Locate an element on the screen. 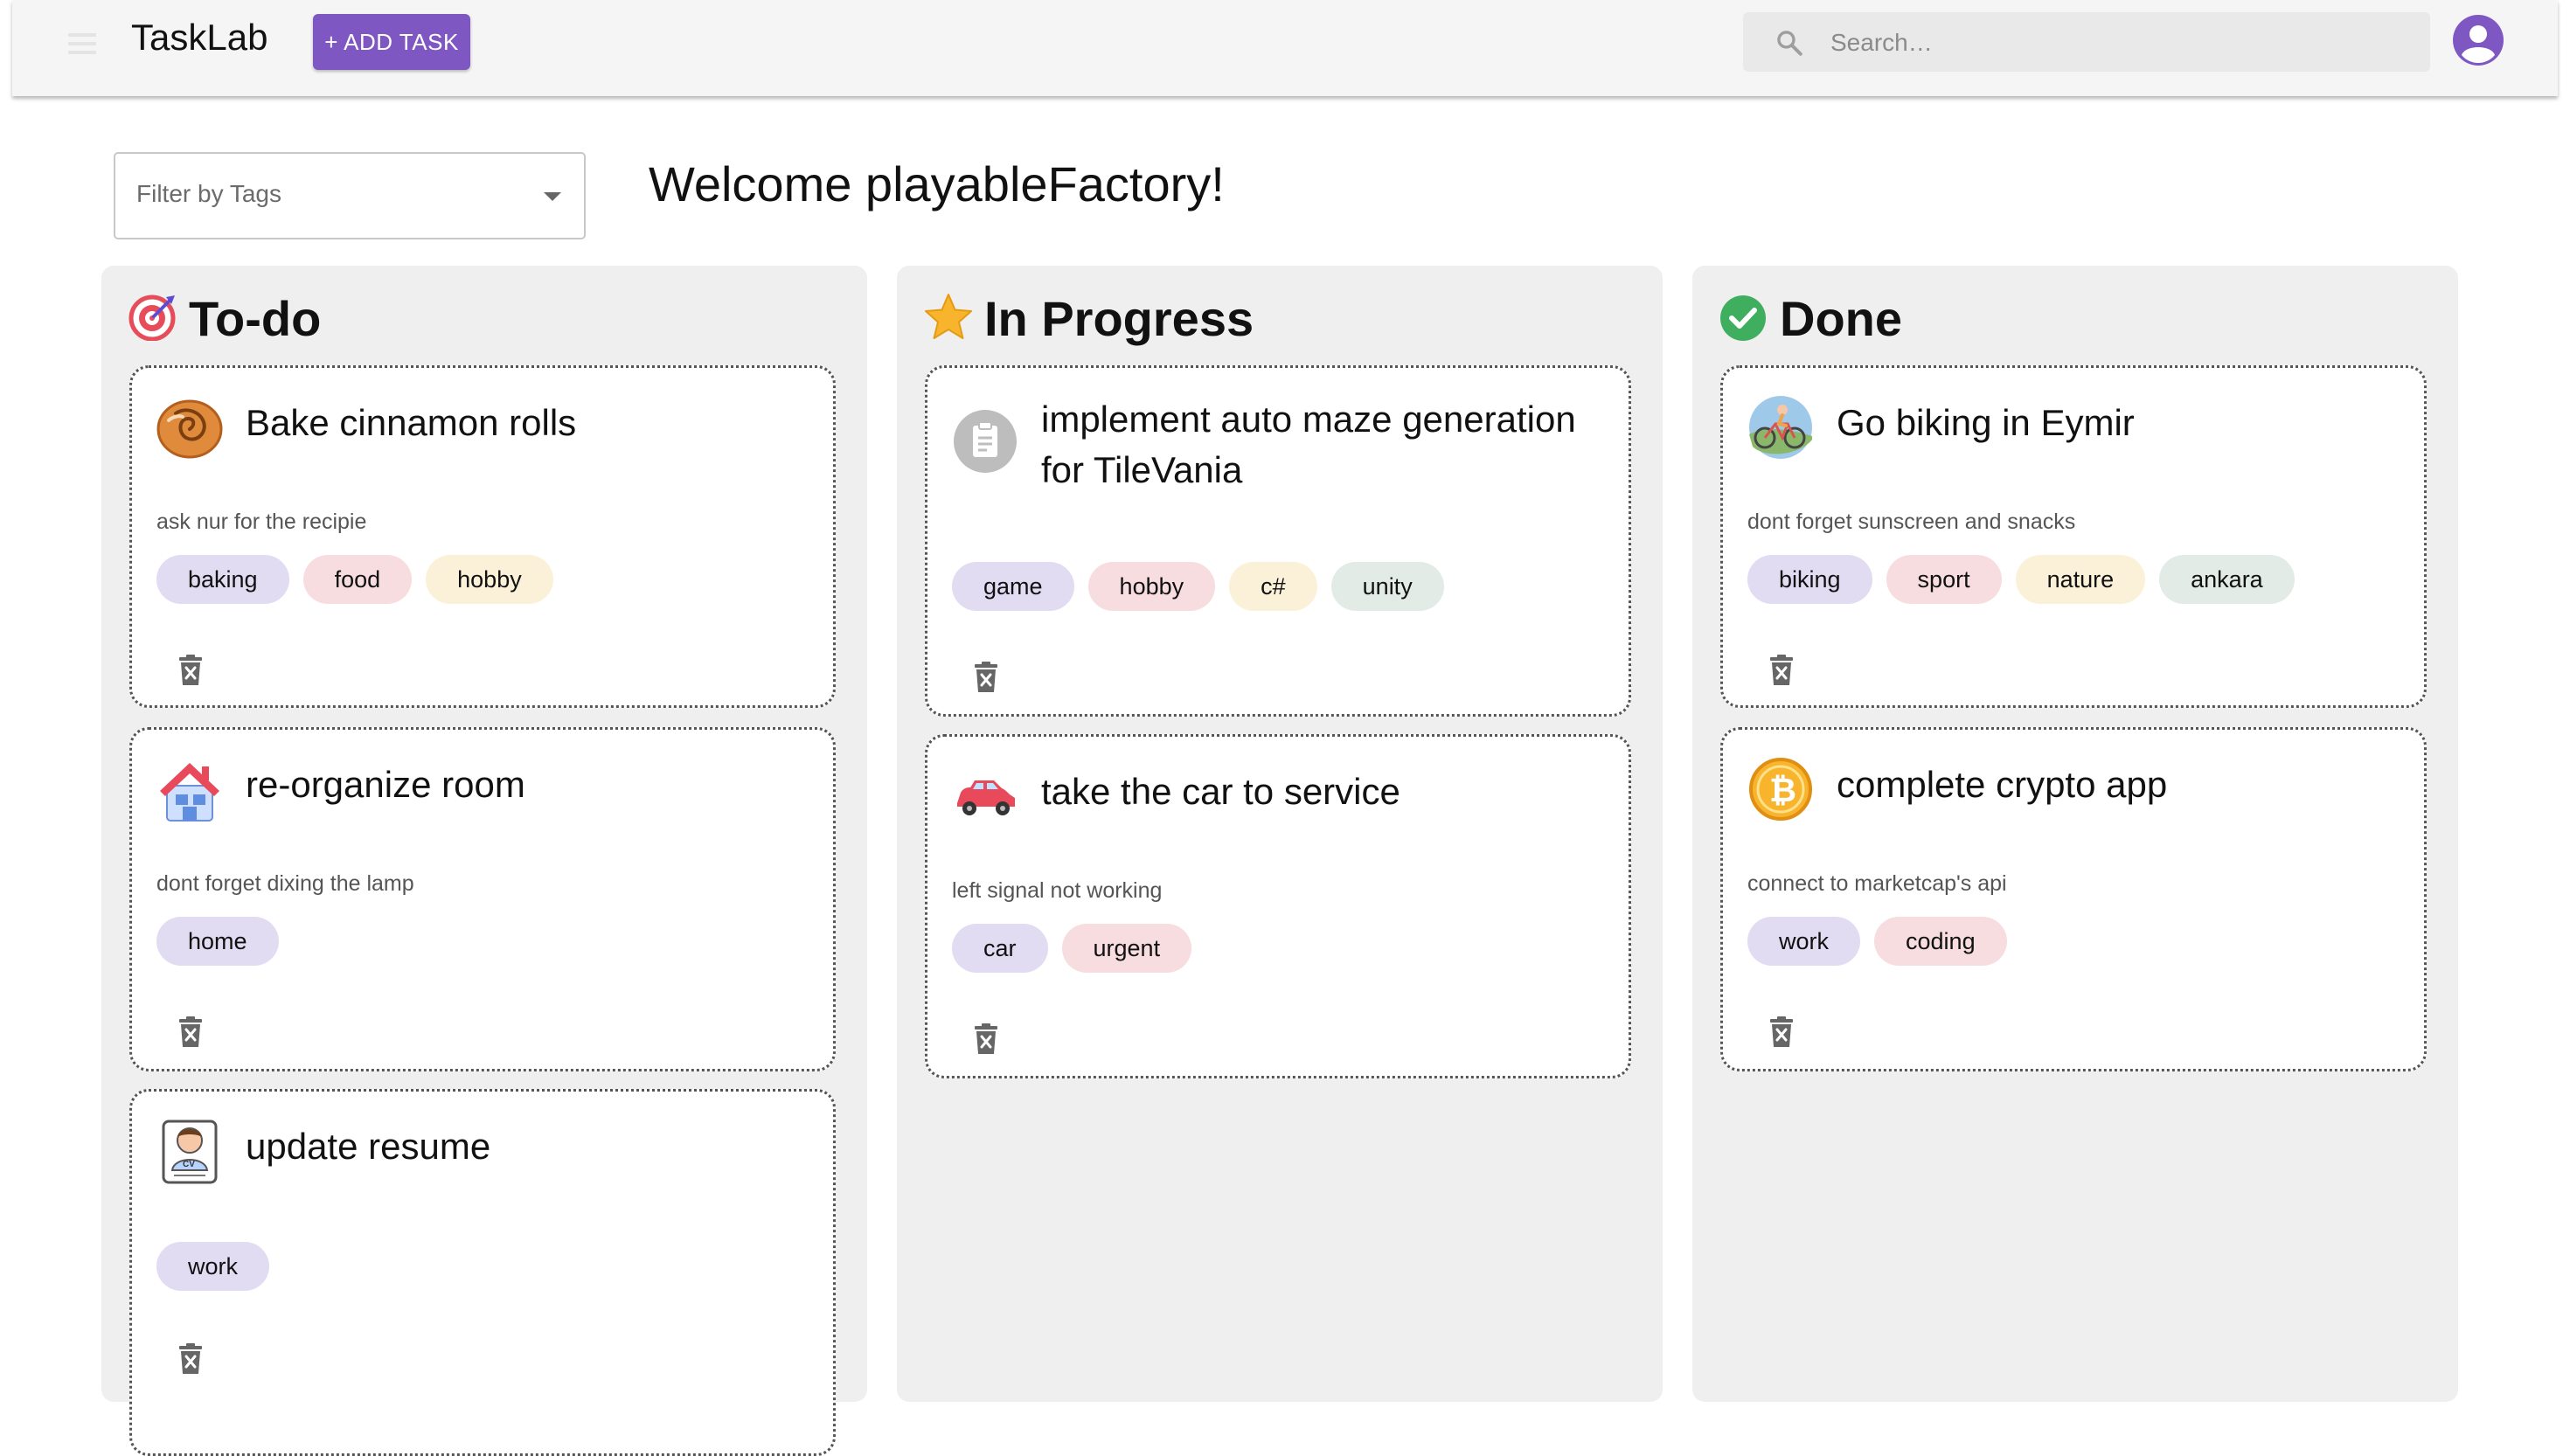 The width and height of the screenshot is (2570, 1456). account-avatar-icon is located at coordinates (2478, 40).